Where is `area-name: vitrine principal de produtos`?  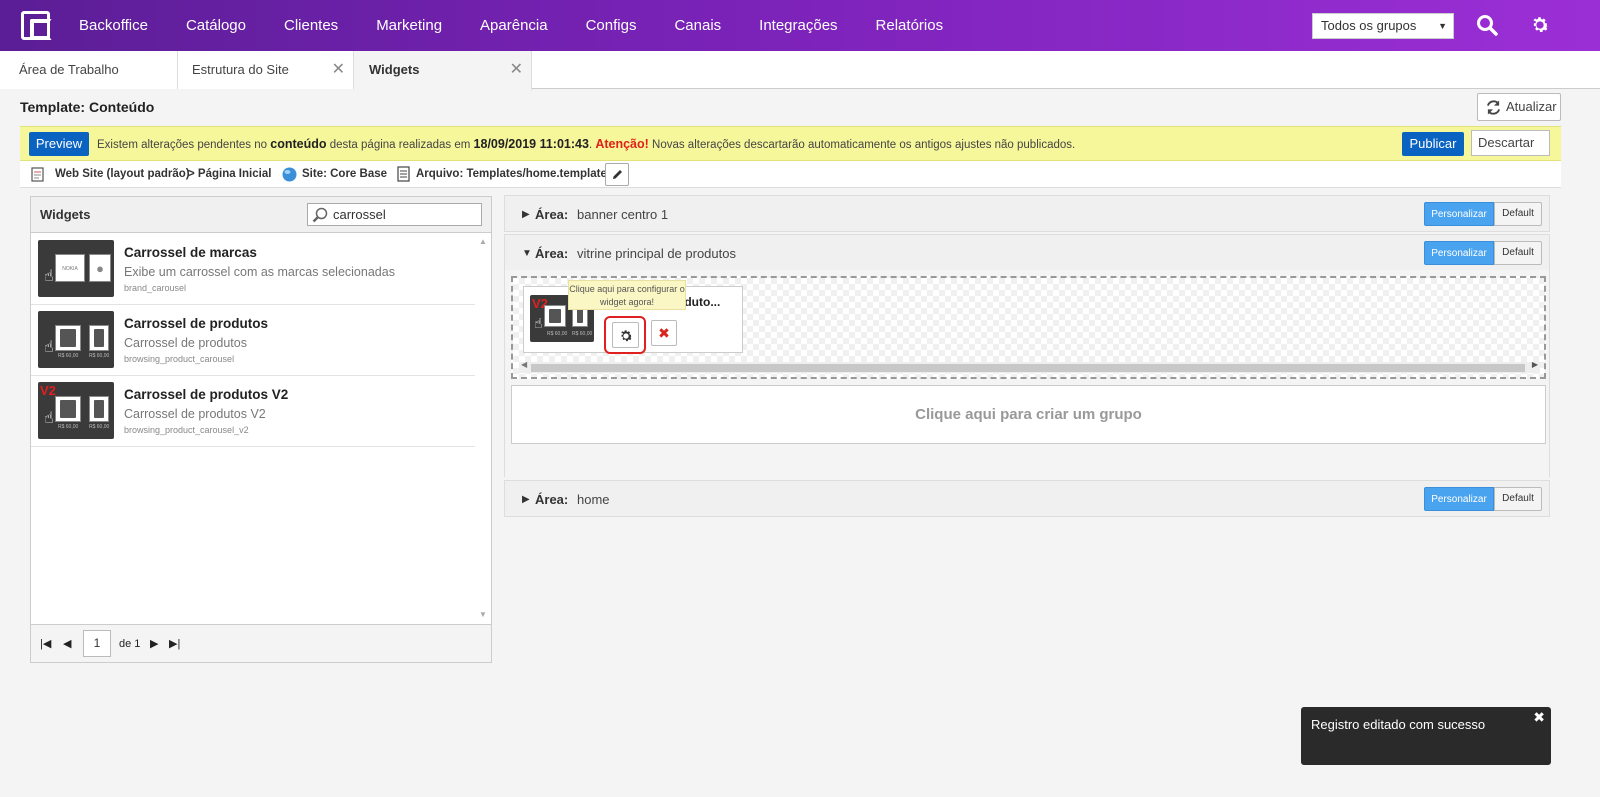 area-name: vitrine principal de produtos is located at coordinates (656, 253).